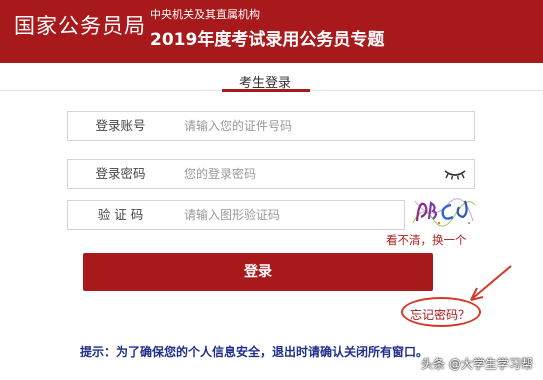 The height and width of the screenshot is (380, 543). I want to click on refresh-captcha-link: 看不清，换一个, so click(426, 240).